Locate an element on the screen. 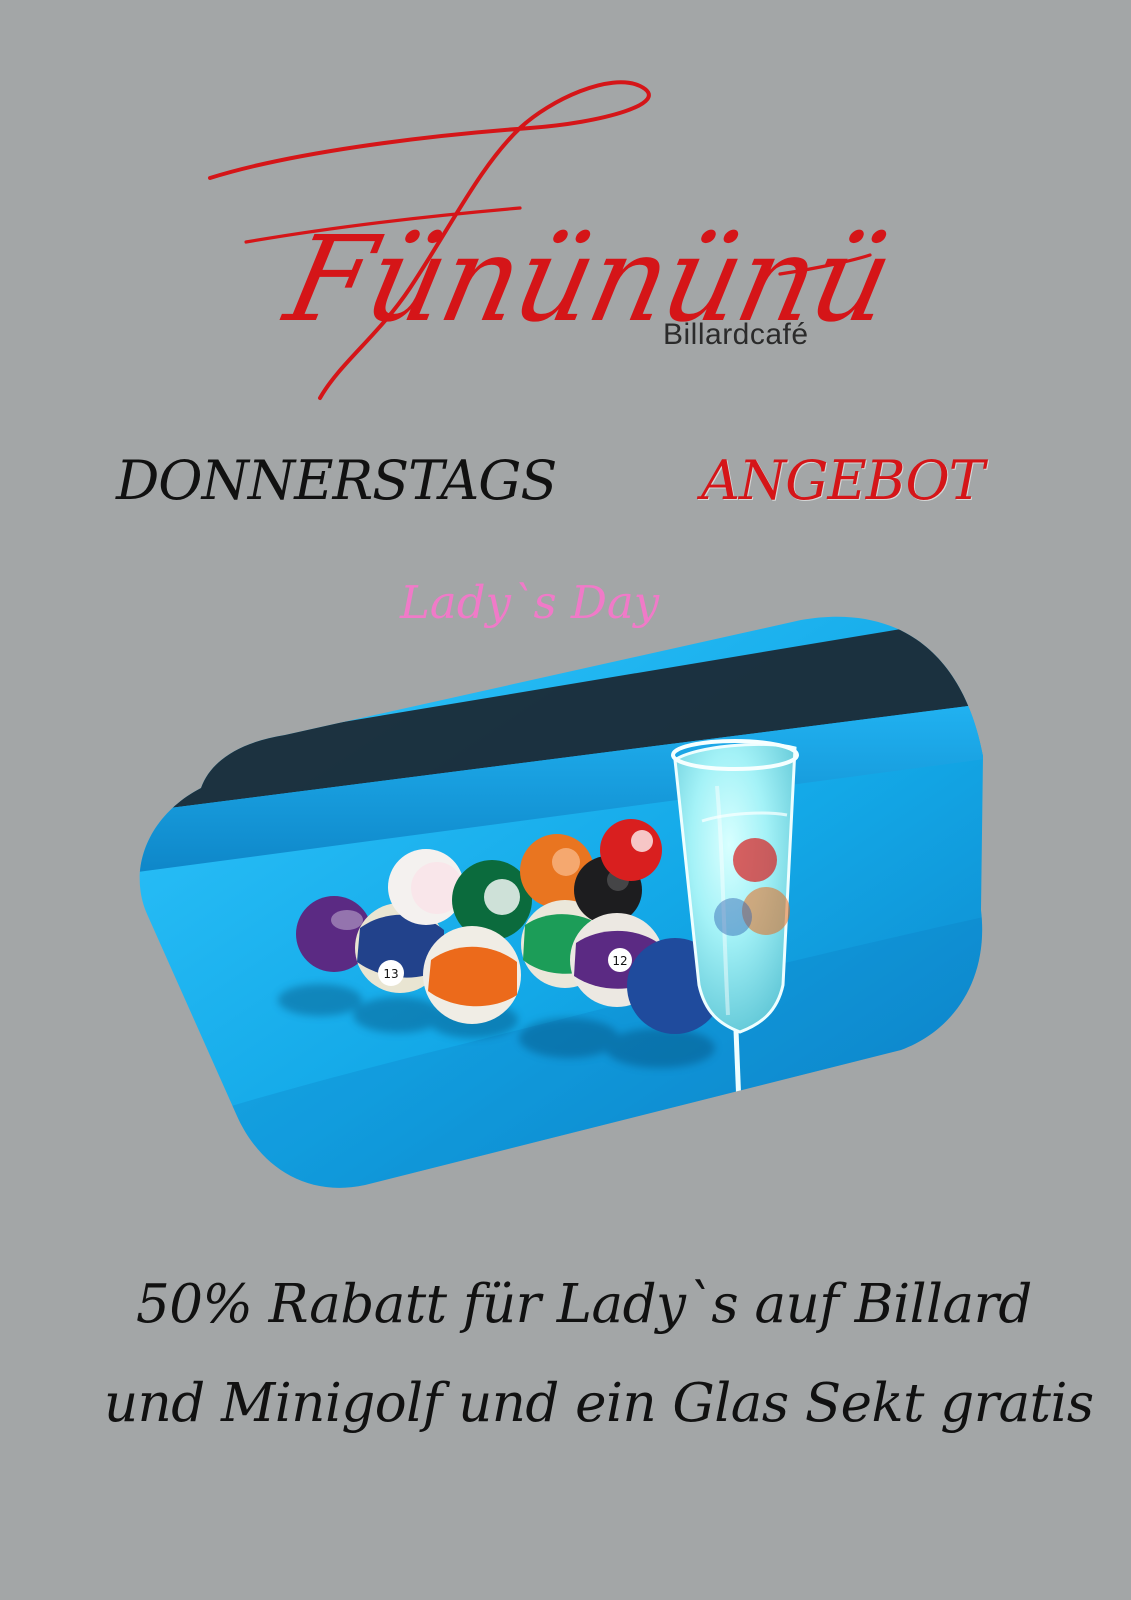  offer-line-2: und Minigolf und ein Glas Sekt gratis is located at coordinates (599, 1403).